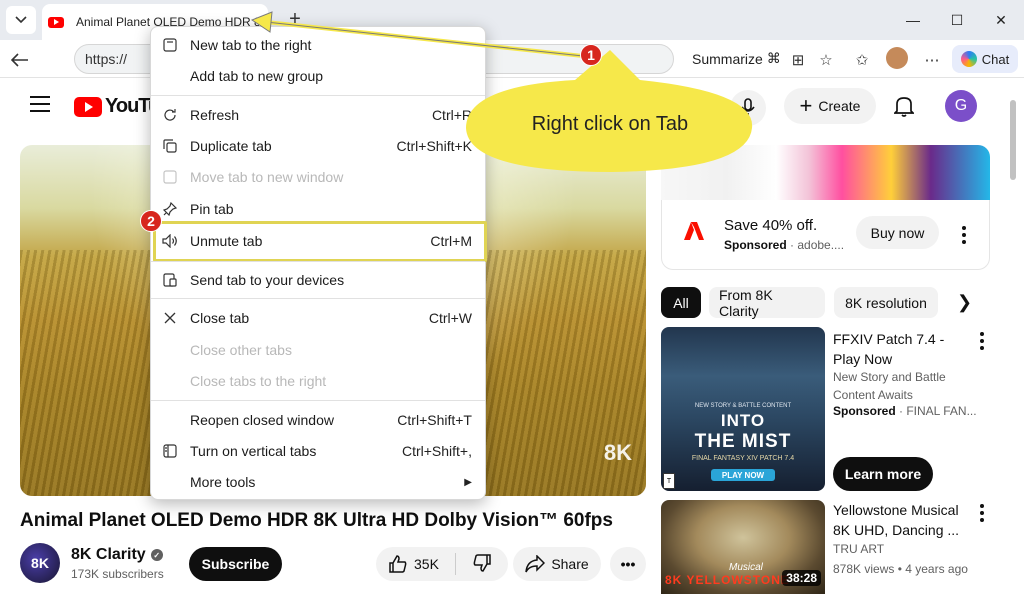  I want to click on callout-text: Right click on Tab, so click(610, 124).